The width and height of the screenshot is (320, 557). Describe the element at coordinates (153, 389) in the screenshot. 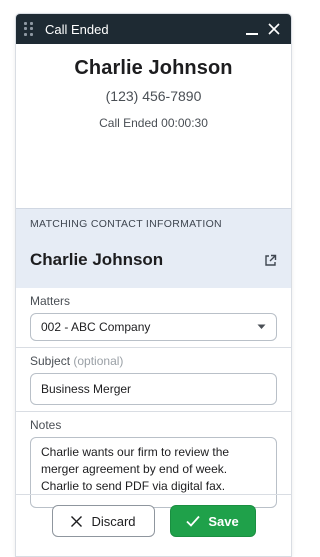

I see `subject-input: Business Merger` at that location.